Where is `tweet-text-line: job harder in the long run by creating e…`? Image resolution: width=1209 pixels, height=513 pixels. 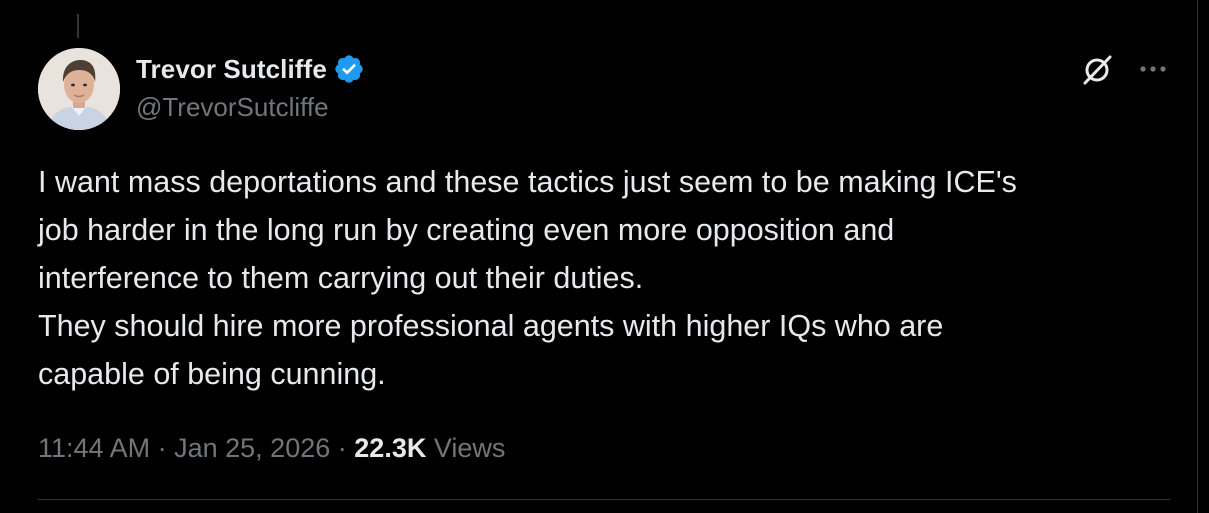 tweet-text-line: job harder in the long run by creating e… is located at coordinates (466, 230).